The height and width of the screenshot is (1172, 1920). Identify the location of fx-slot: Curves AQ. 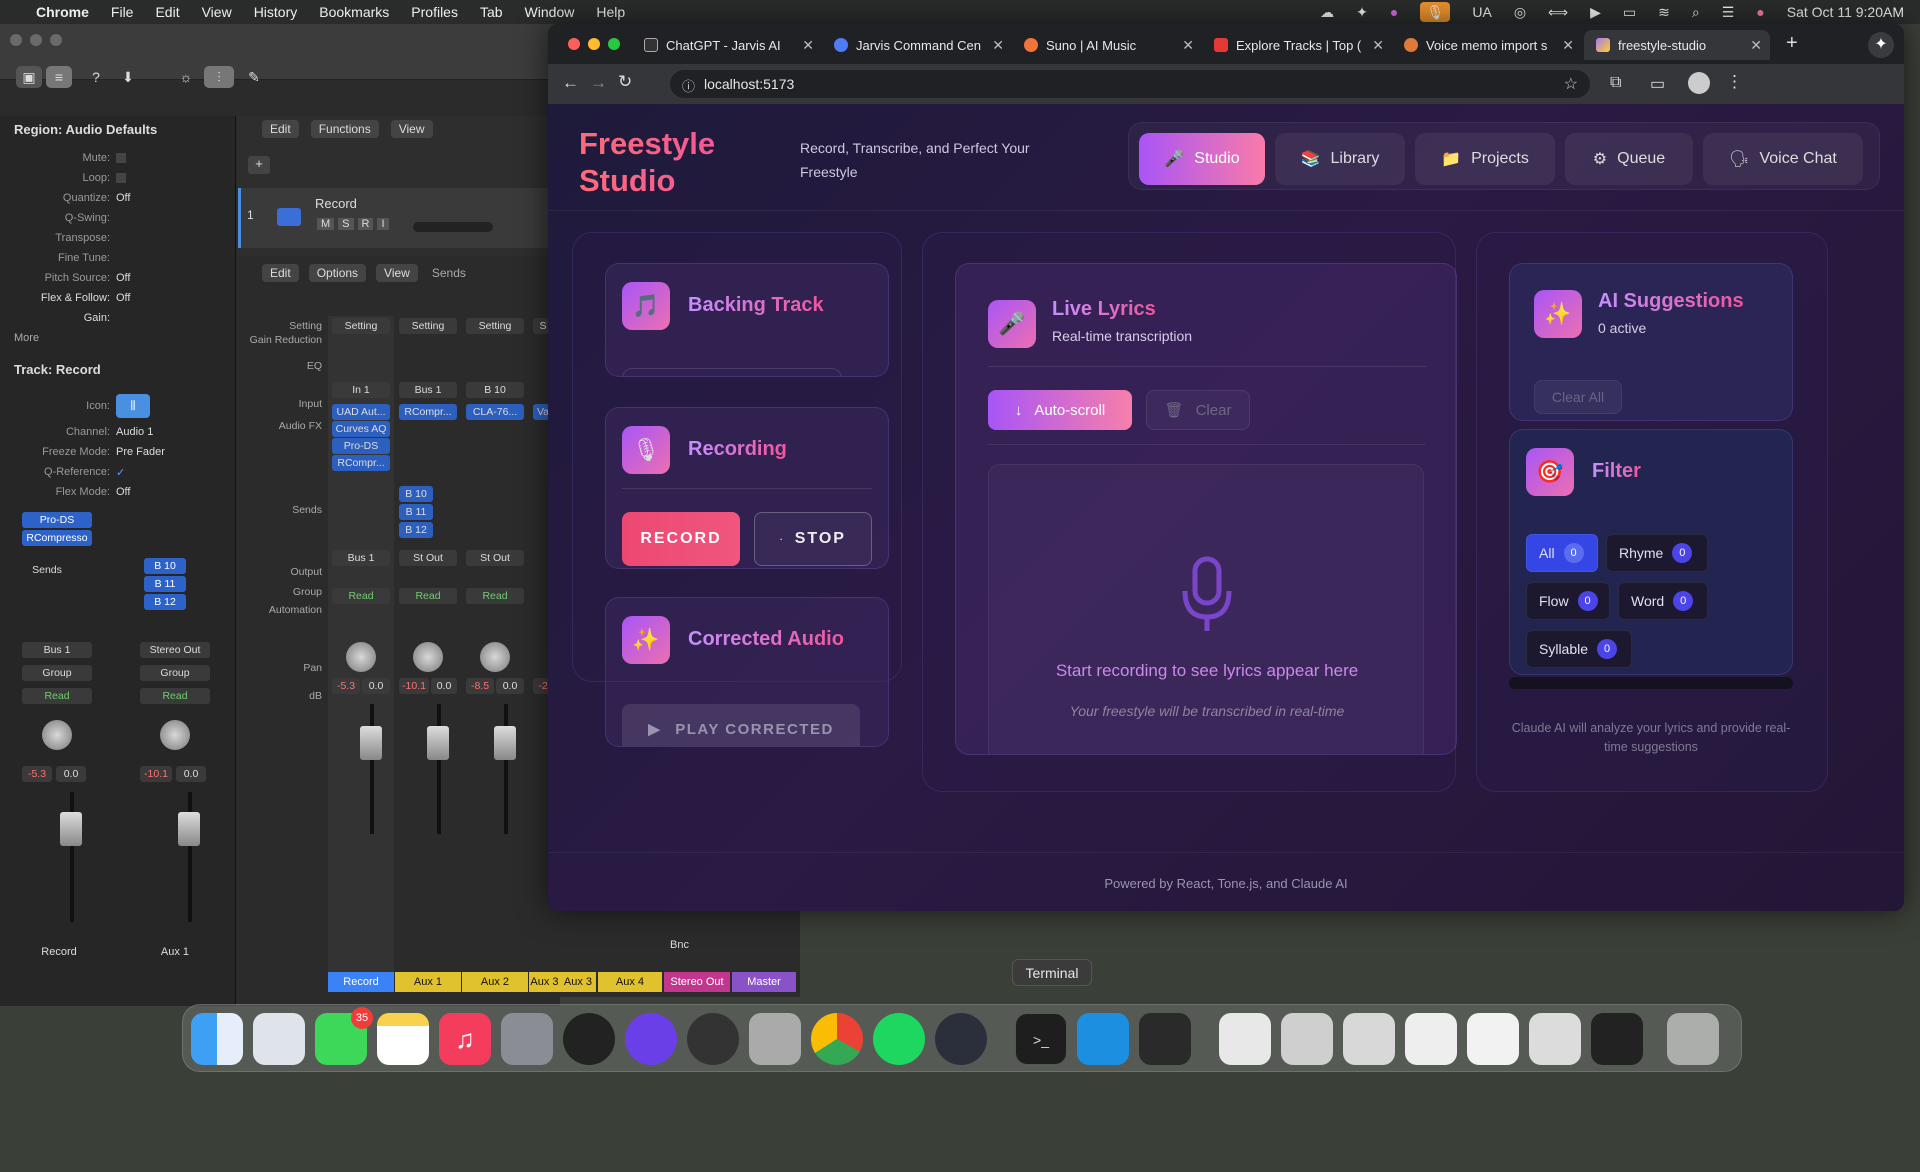
(361, 429).